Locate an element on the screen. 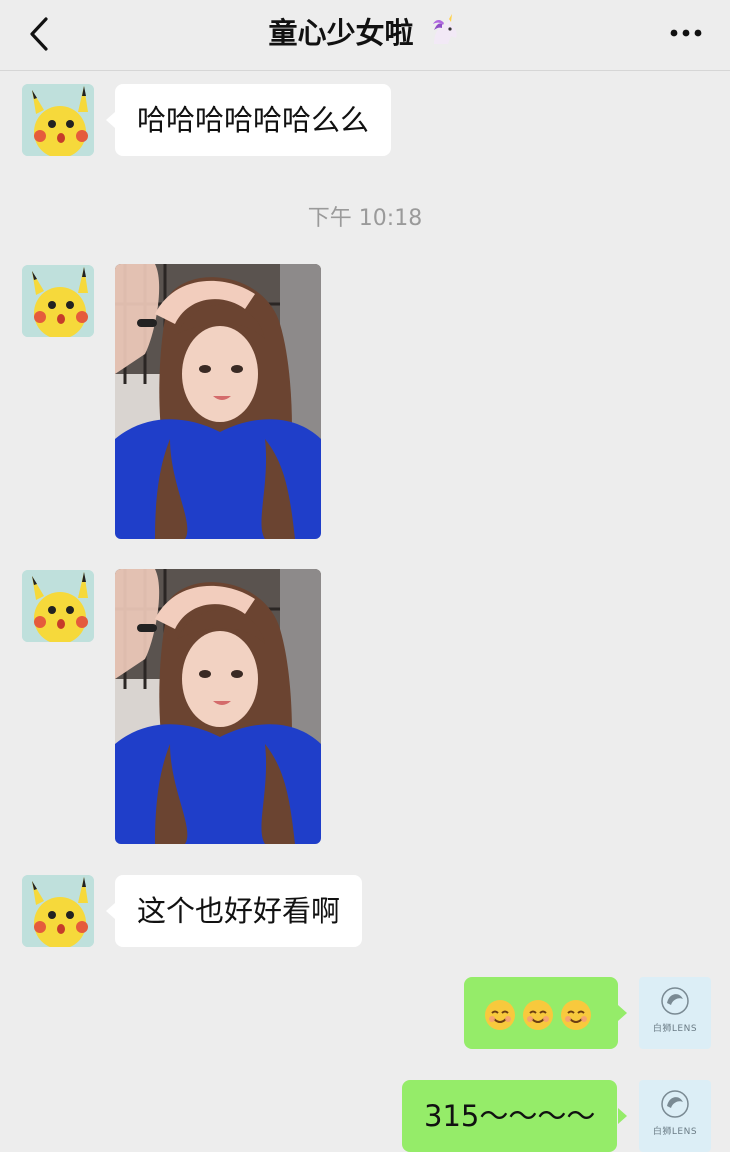  outgoing-message-bubble: 315～～～～ is located at coordinates (510, 1116).